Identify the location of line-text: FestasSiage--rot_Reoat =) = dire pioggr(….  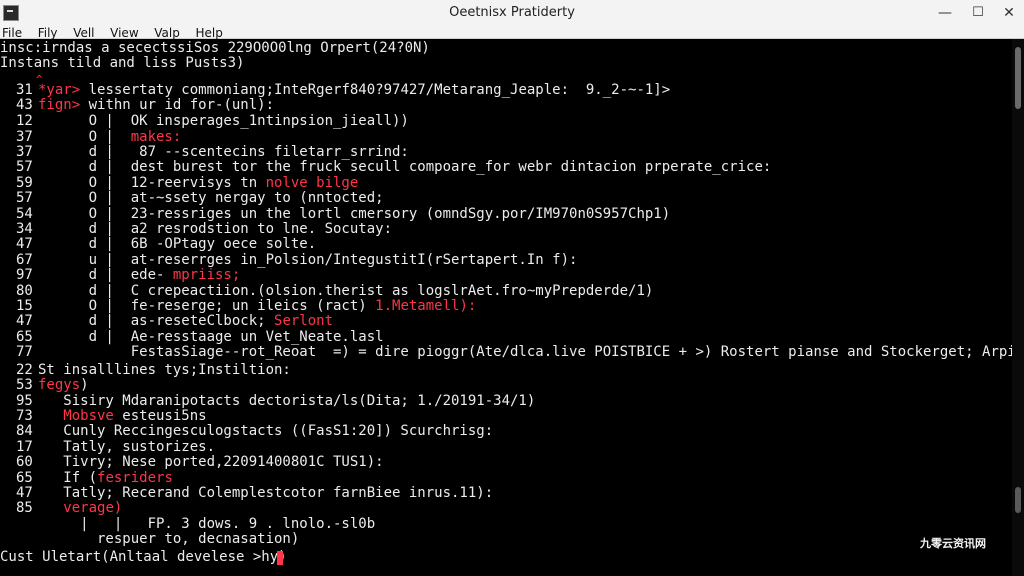
(525, 352).